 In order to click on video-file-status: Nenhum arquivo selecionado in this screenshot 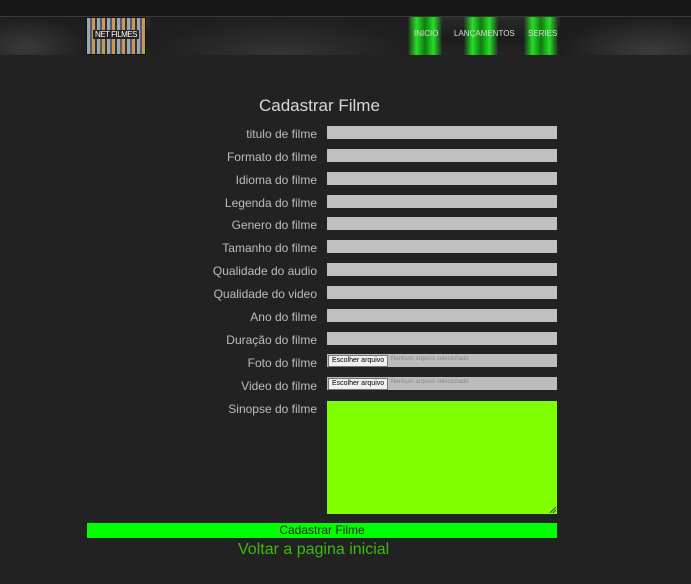, I will do `click(430, 382)`.